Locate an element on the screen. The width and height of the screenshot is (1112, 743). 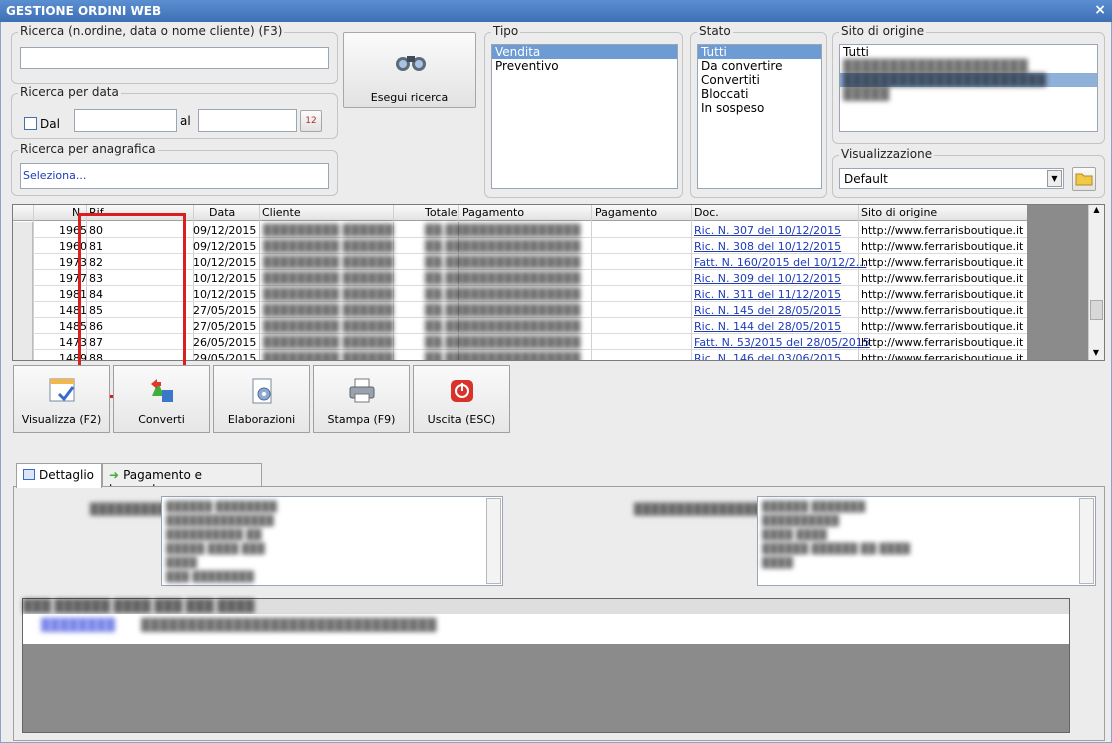
cell-doc: Fatt. N. 53/2015 del 28/05/2015 is located at coordinates (782, 342).